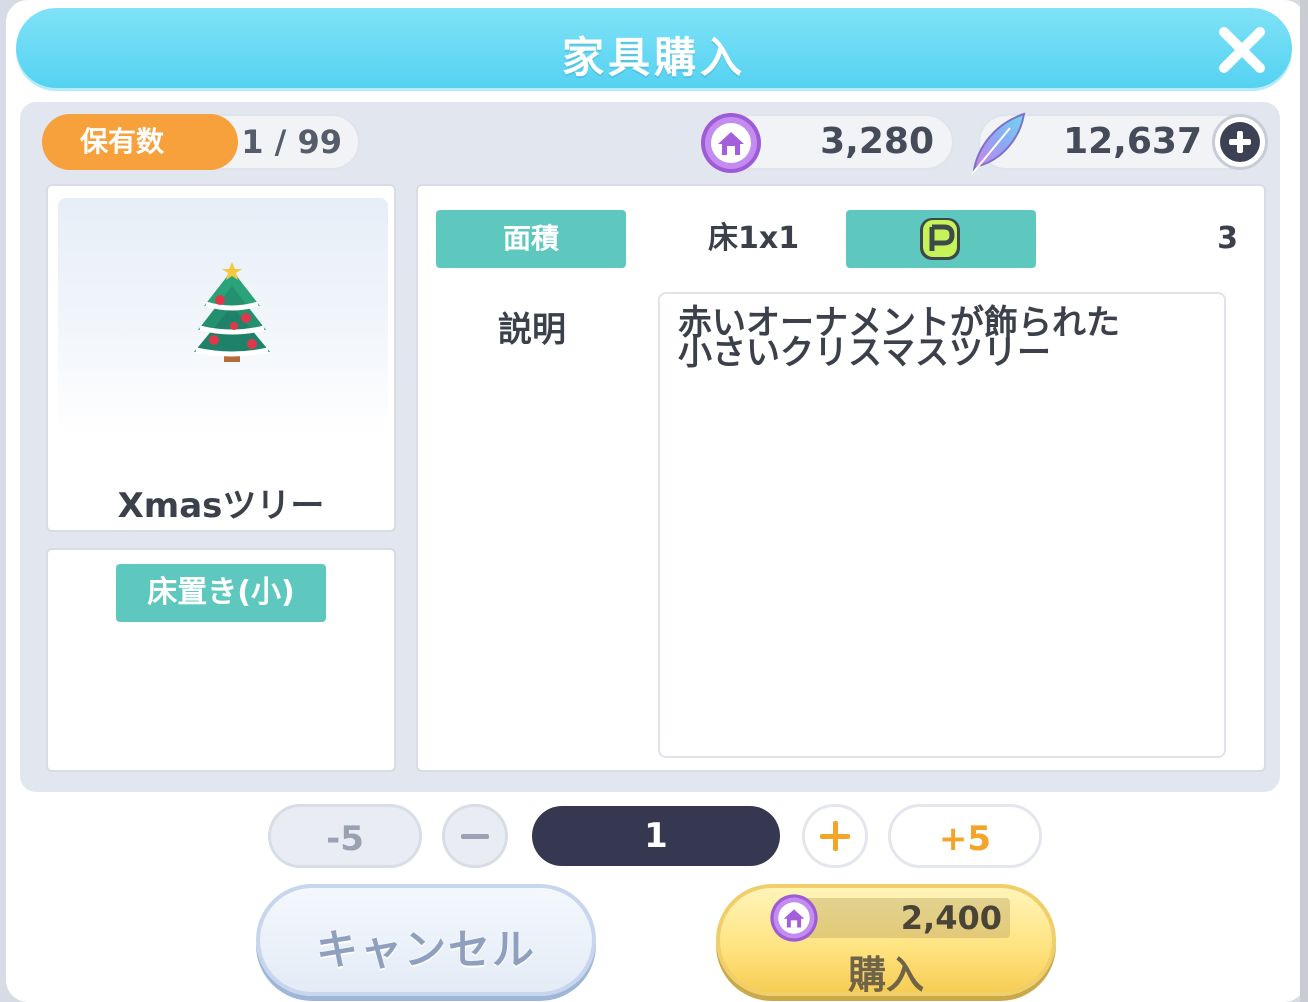 The width and height of the screenshot is (1308, 1002). I want to click on category-tag: 床置き(小), so click(221, 593).